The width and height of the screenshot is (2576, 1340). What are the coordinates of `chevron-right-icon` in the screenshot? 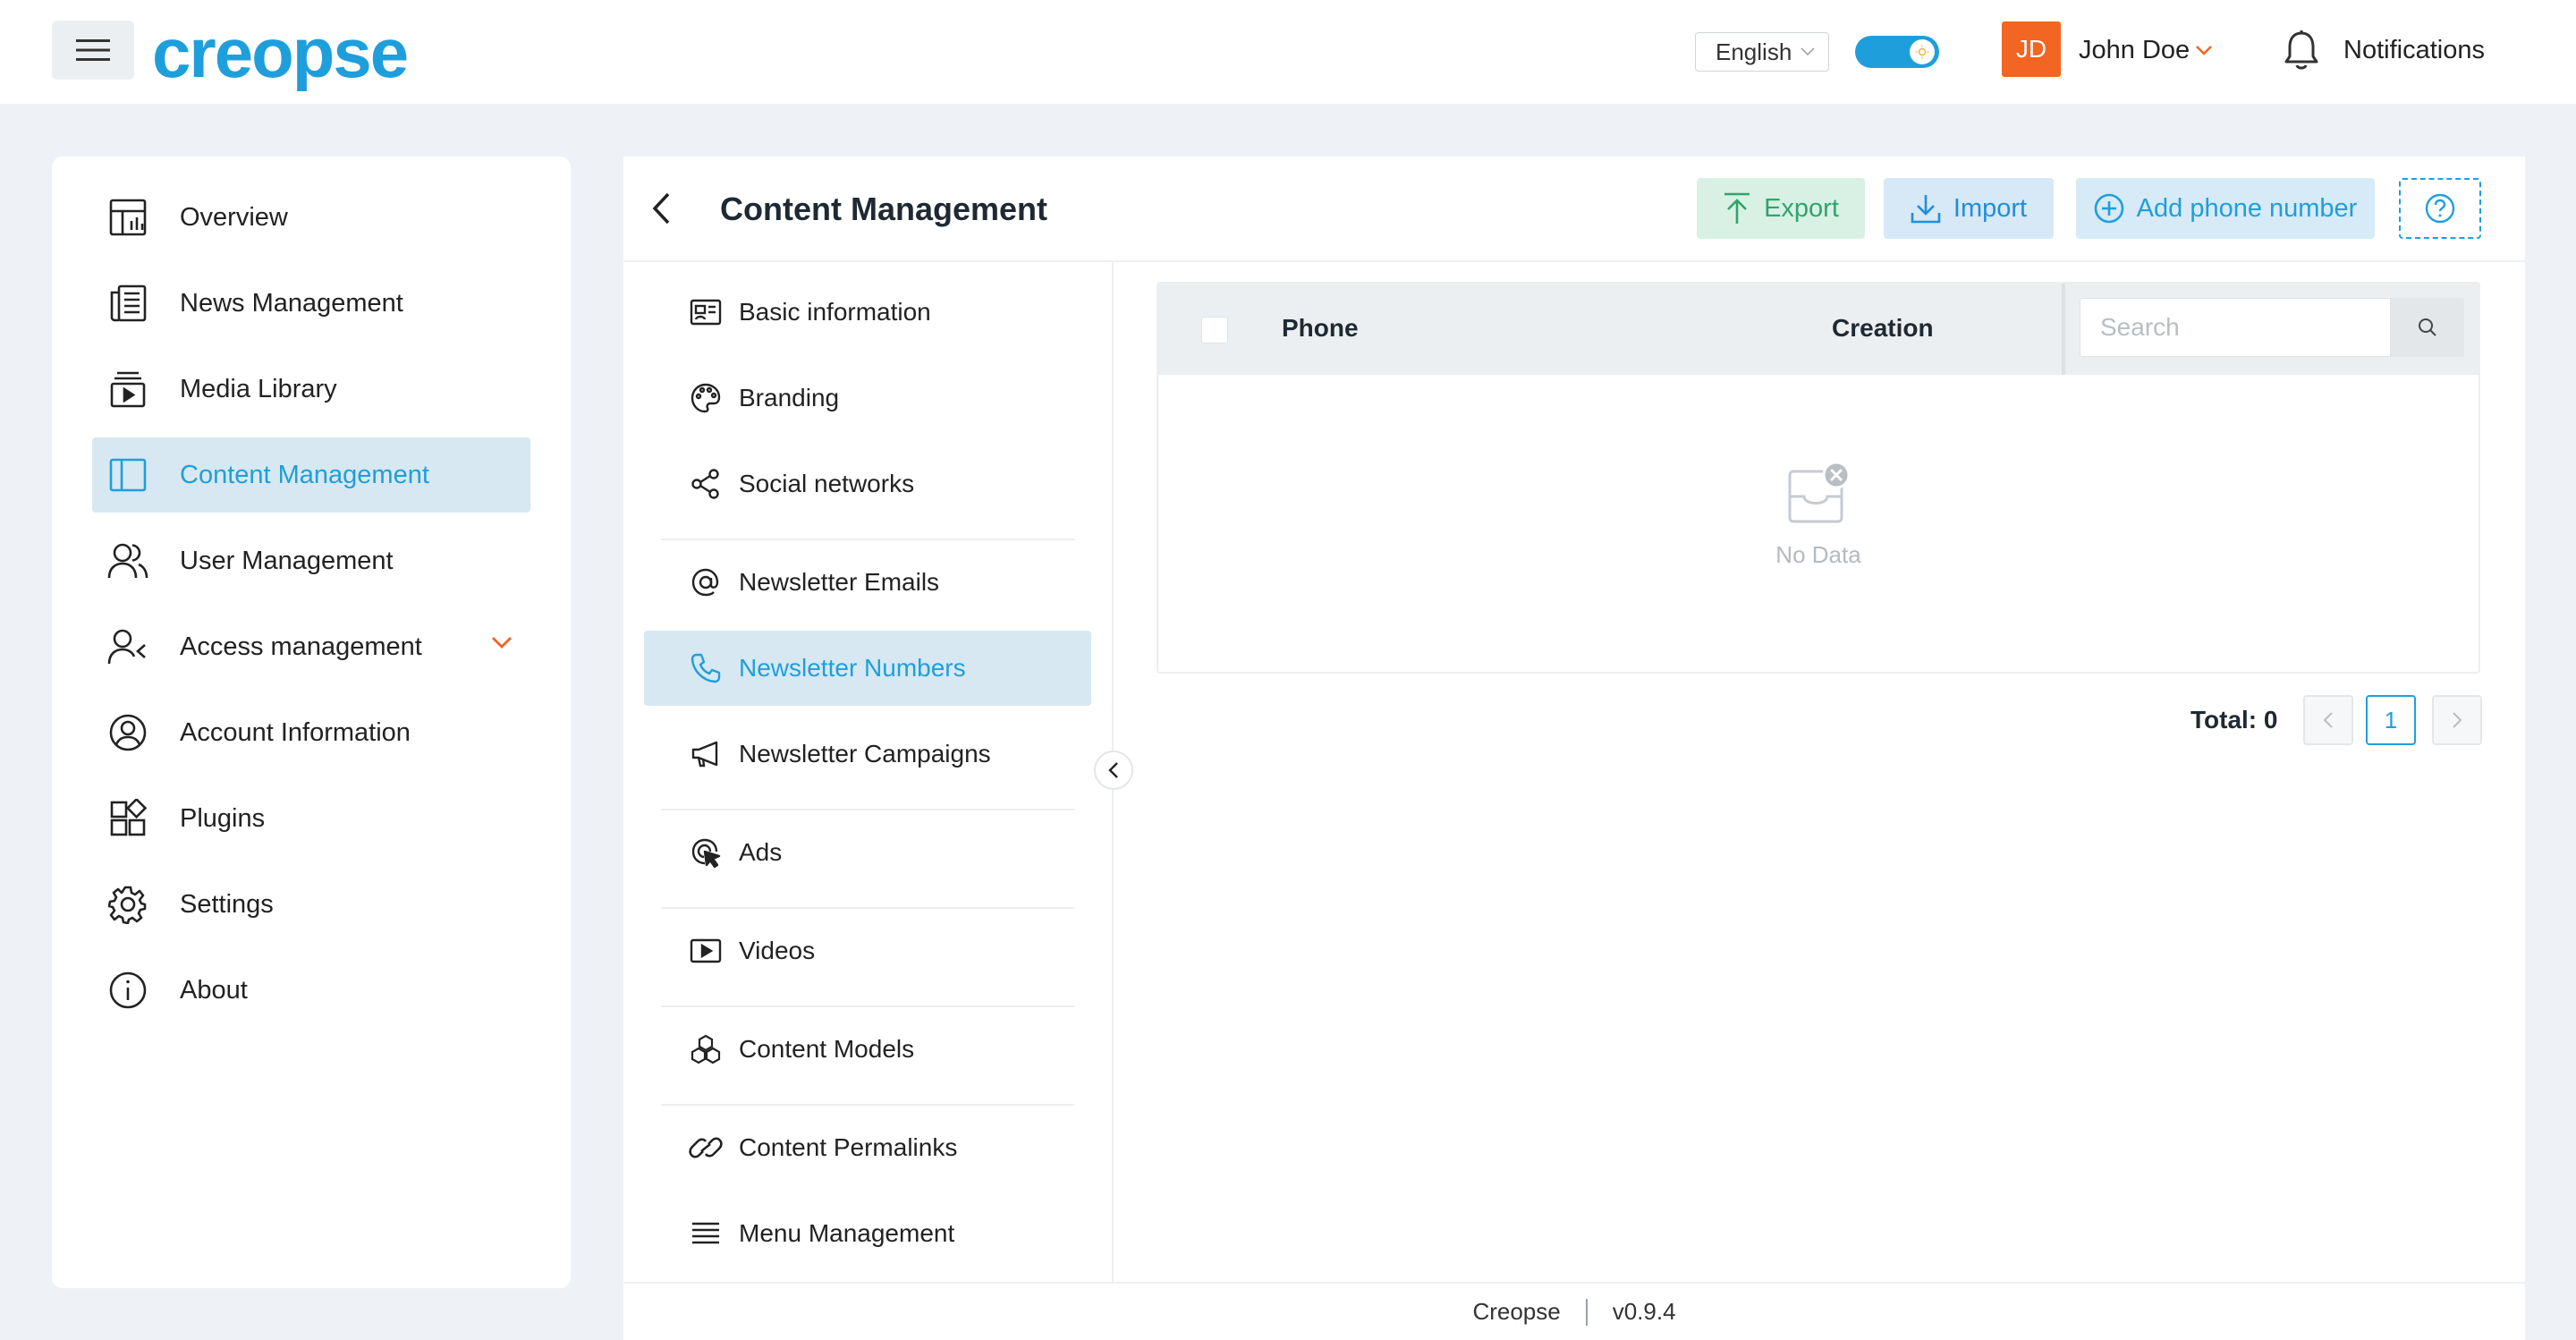 It's located at (2457, 720).